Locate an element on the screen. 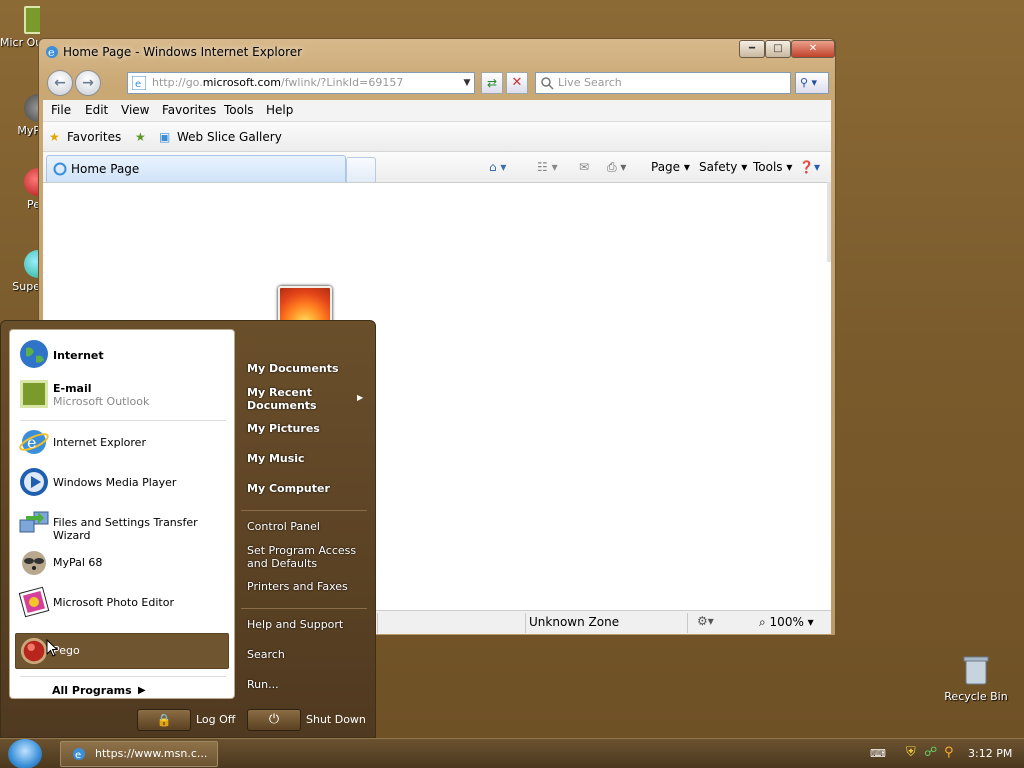 The image size is (1024, 768). print-icon: ⎙ ▾ is located at coordinates (616, 167).